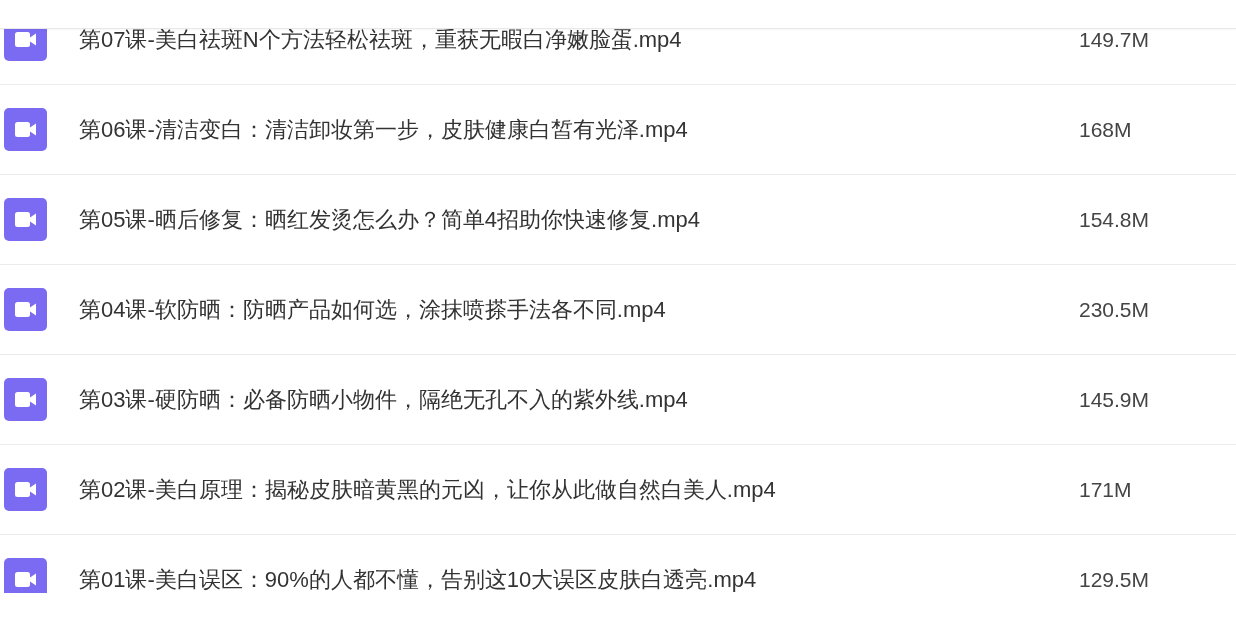  I want to click on file-name: 第07课-美白祛斑N个方法轻松祛斑，重获无暇白净嫩脸蛋.mp4, so click(579, 39).